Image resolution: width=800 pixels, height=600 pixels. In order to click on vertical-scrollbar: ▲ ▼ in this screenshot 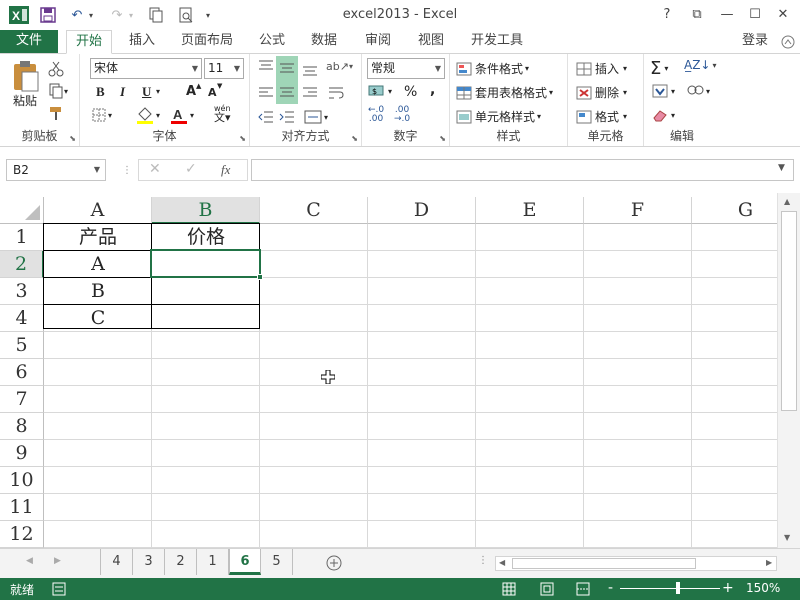, I will do `click(788, 370)`.